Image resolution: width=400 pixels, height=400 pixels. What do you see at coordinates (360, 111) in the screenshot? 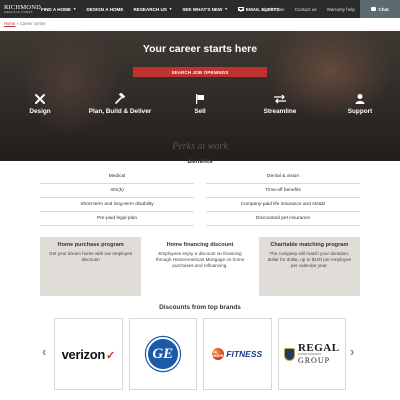
I see `feature-support-label: Support` at bounding box center [360, 111].